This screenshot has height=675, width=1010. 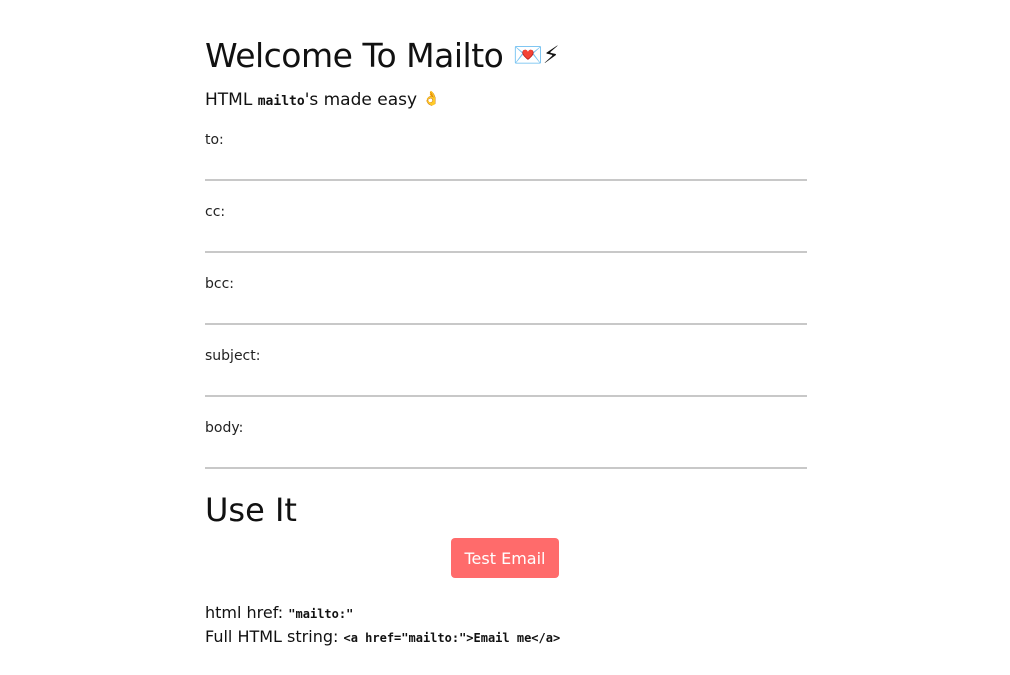 I want to click on page-title-text: Welcome To Mailto, so click(x=354, y=55).